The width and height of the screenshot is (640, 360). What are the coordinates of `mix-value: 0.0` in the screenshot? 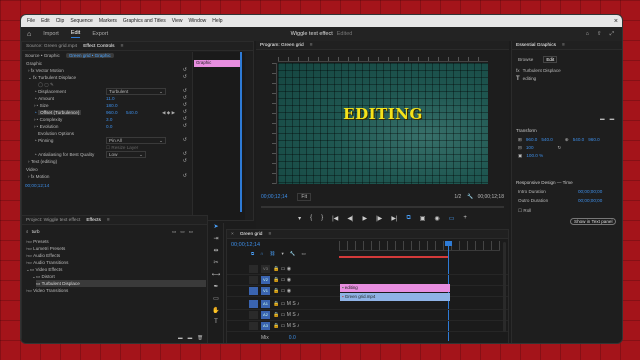 It's located at (292, 338).